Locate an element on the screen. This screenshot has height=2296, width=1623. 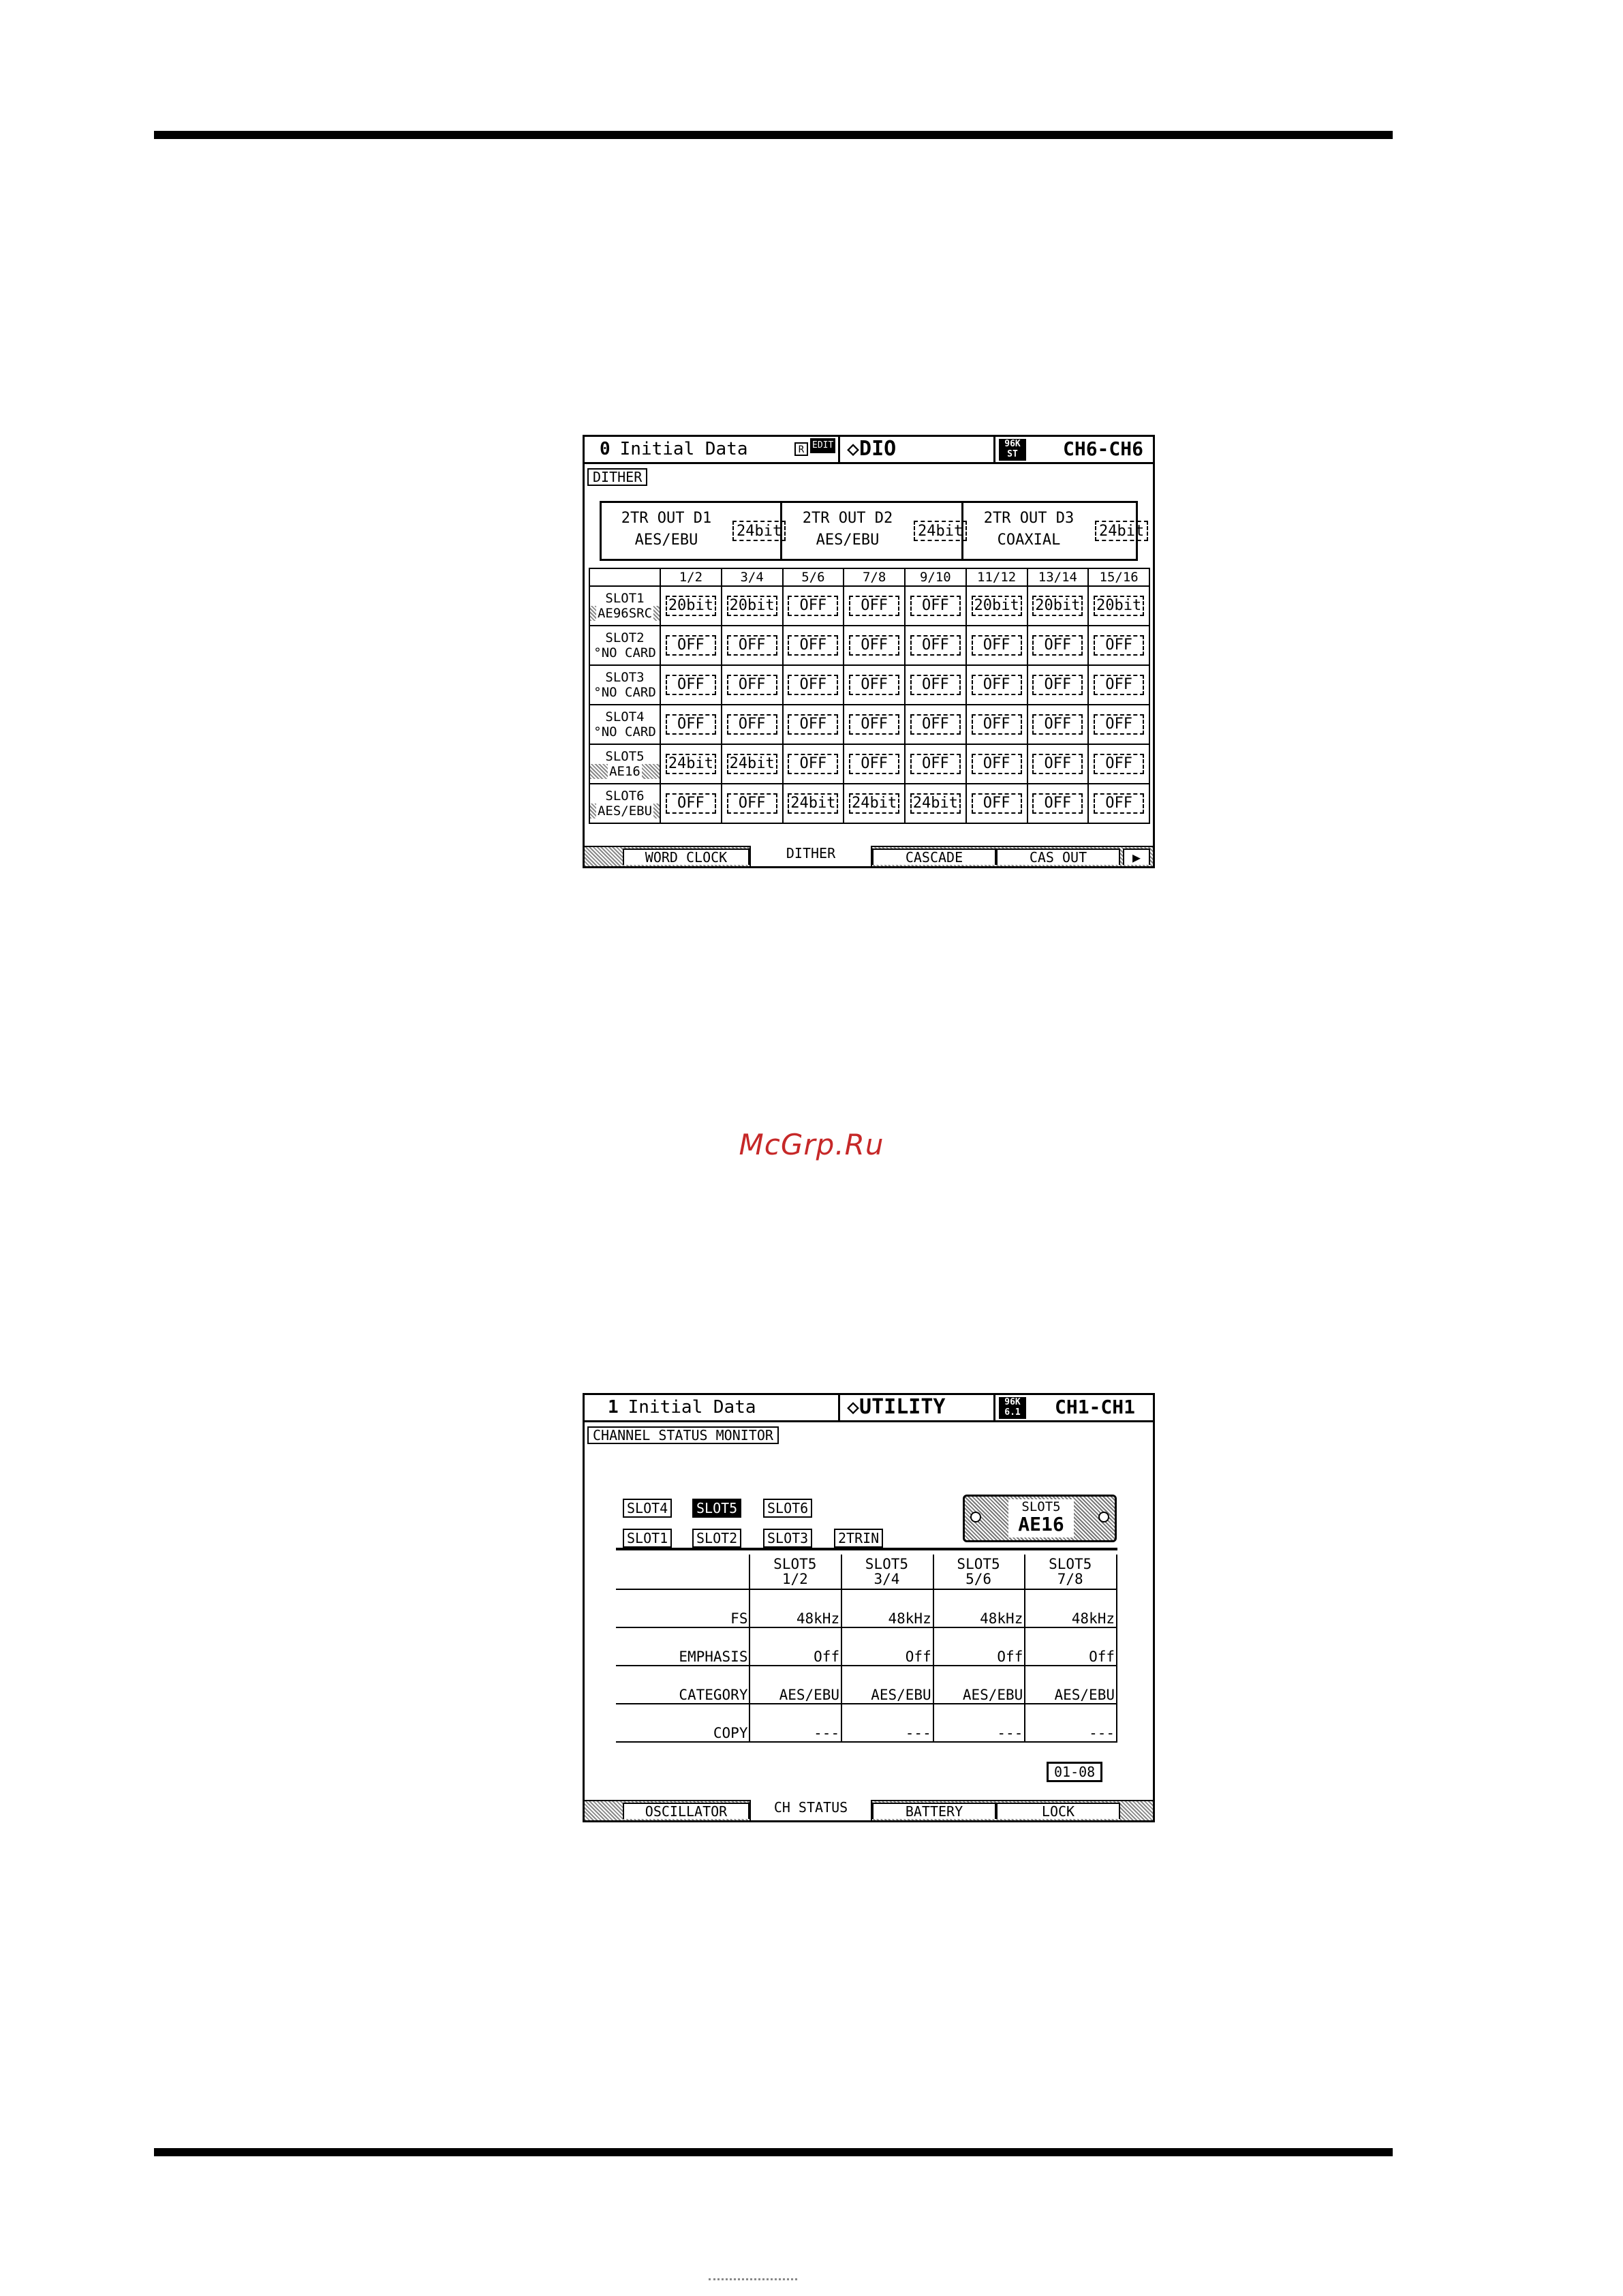
column-header: 3/4 is located at coordinates (752, 578).